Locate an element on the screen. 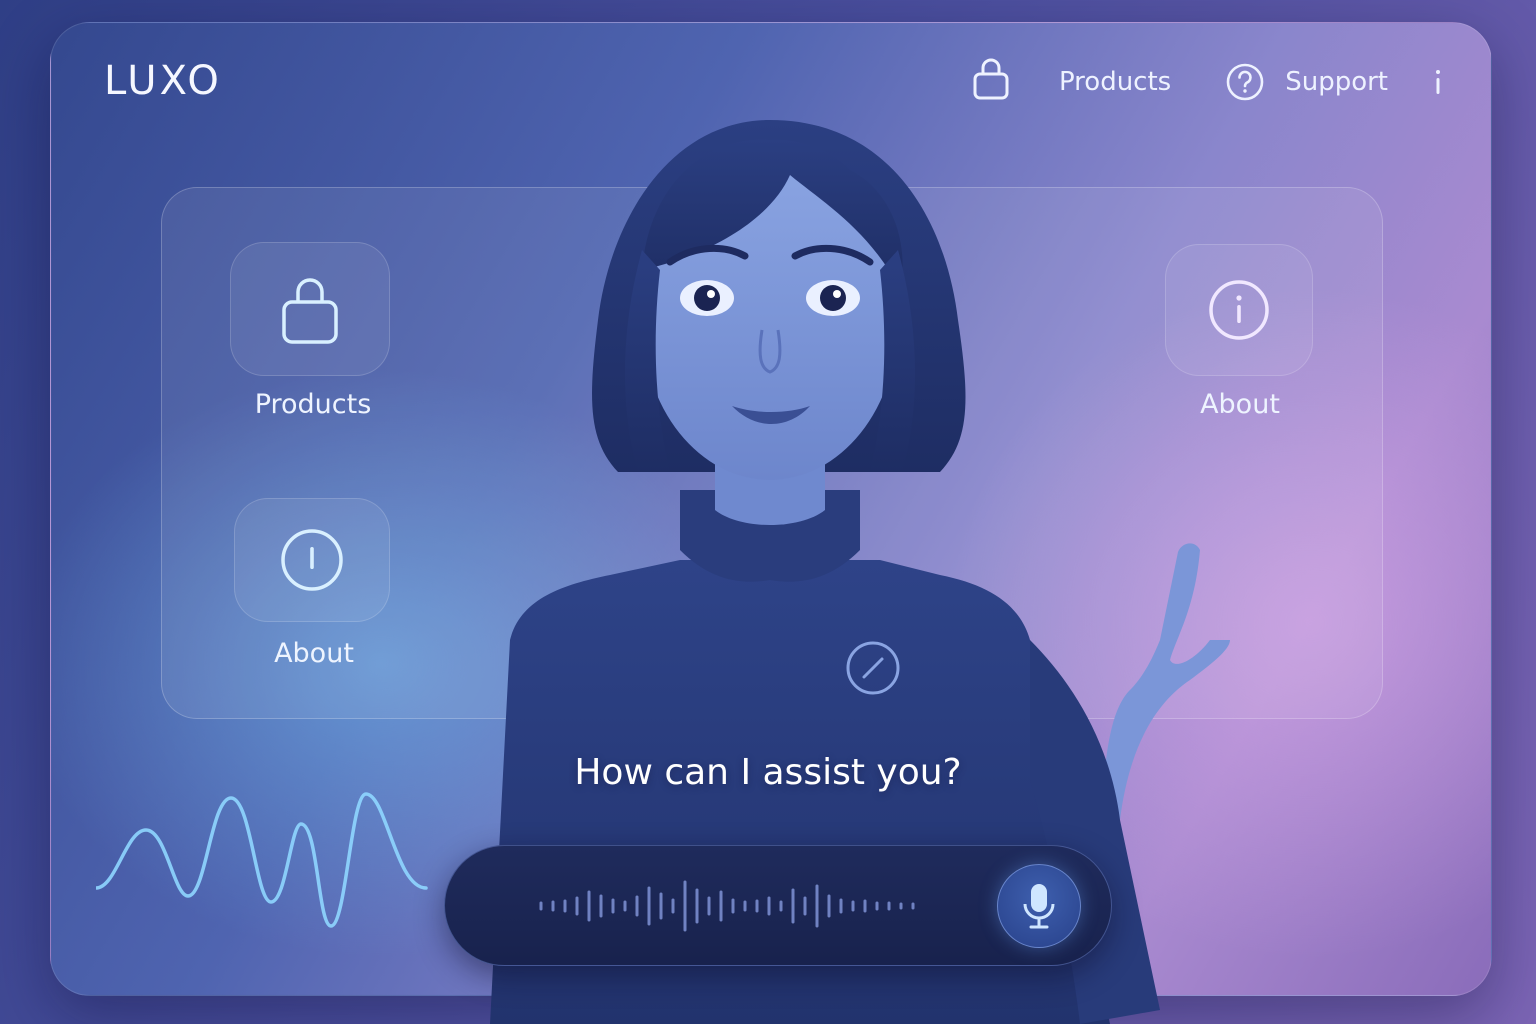  nav-support-link: Support is located at coordinates (1336, 82).